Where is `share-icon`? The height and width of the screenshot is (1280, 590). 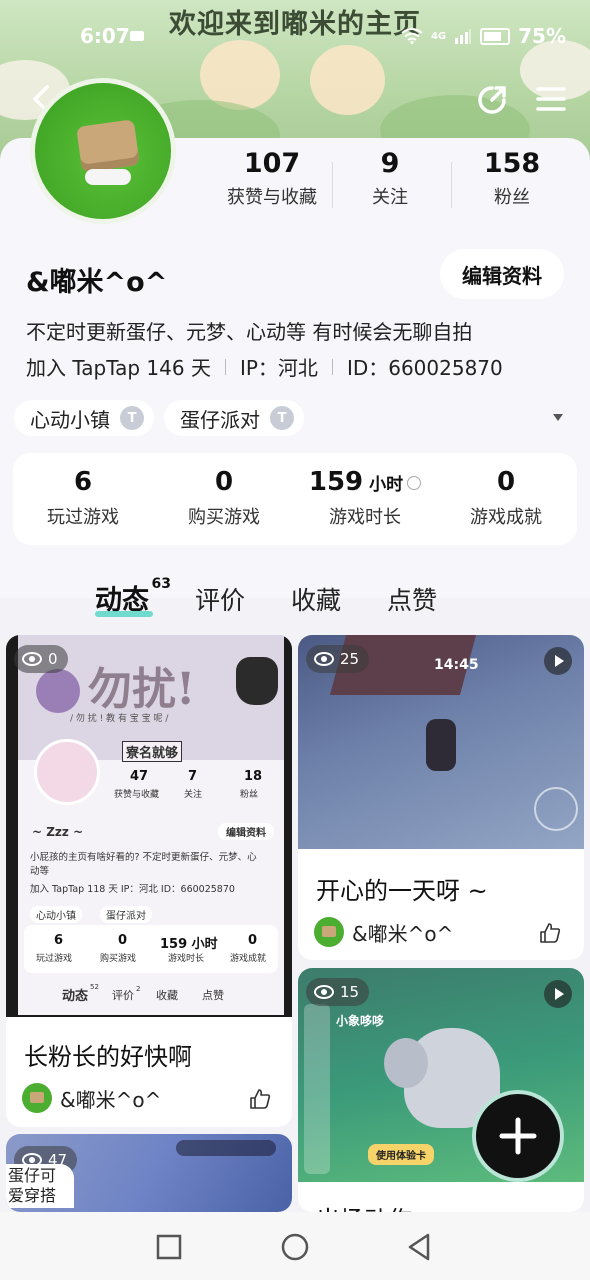 share-icon is located at coordinates (492, 100).